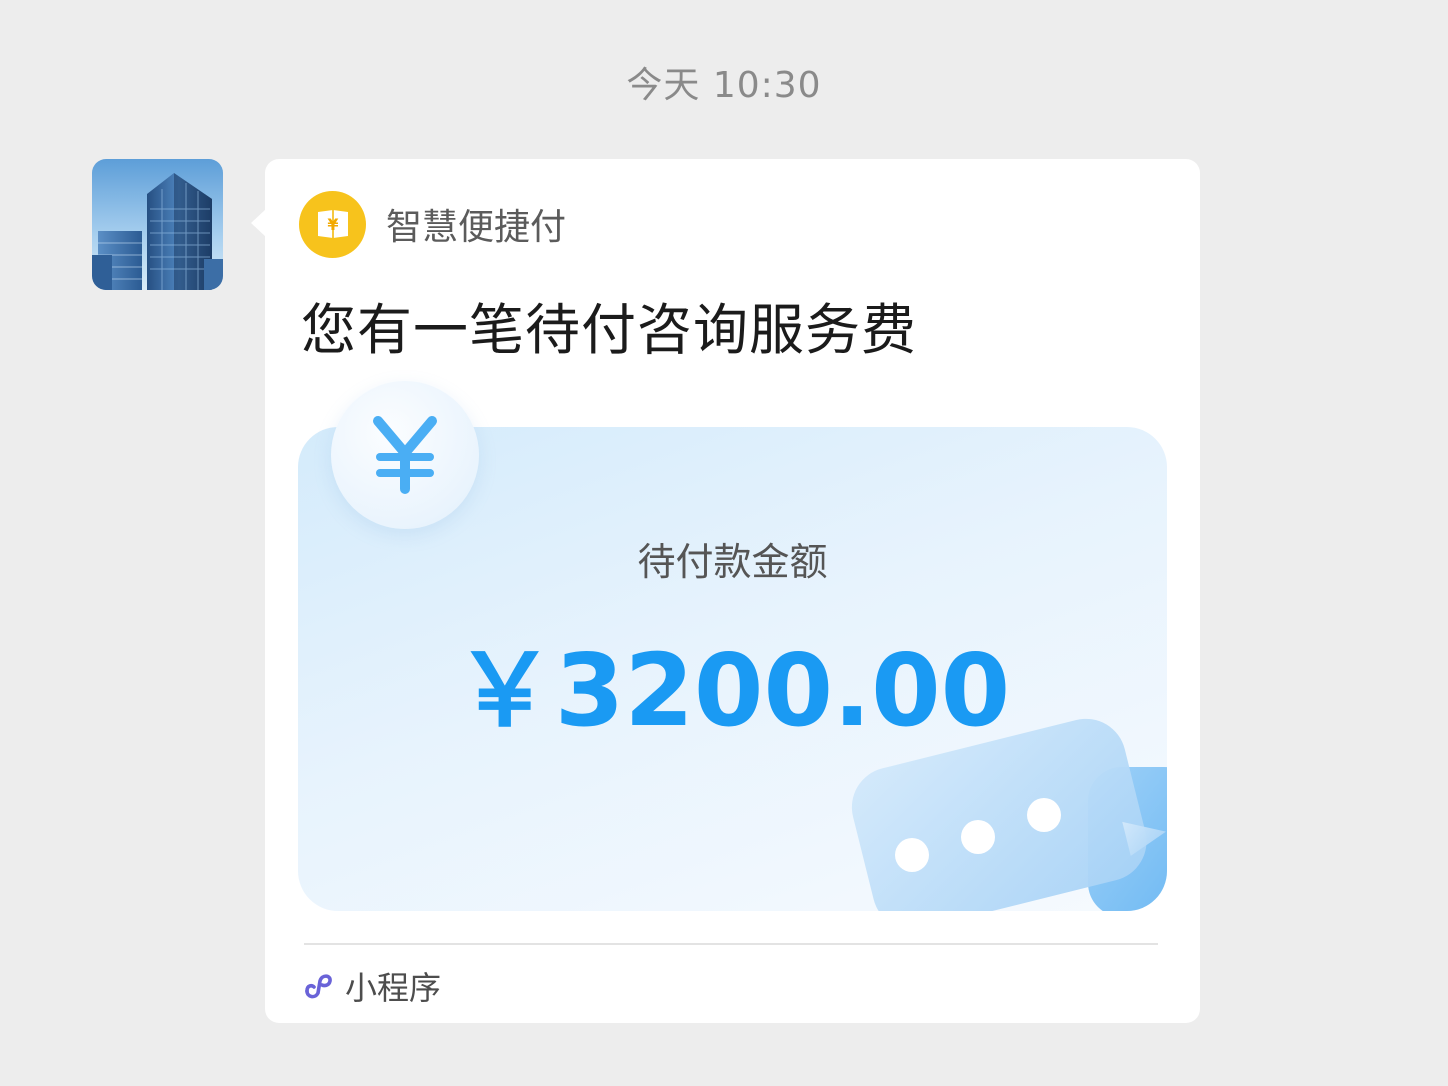 Image resolution: width=1448 pixels, height=1086 pixels. I want to click on card-divider, so click(731, 944).